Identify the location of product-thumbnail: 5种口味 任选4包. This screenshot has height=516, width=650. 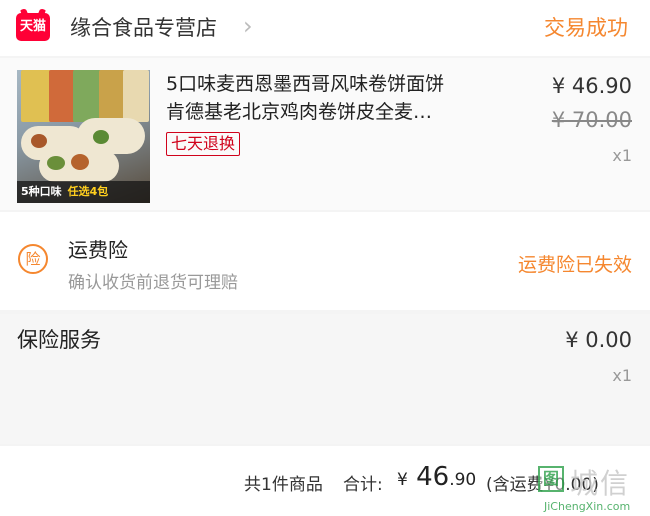
(83, 136).